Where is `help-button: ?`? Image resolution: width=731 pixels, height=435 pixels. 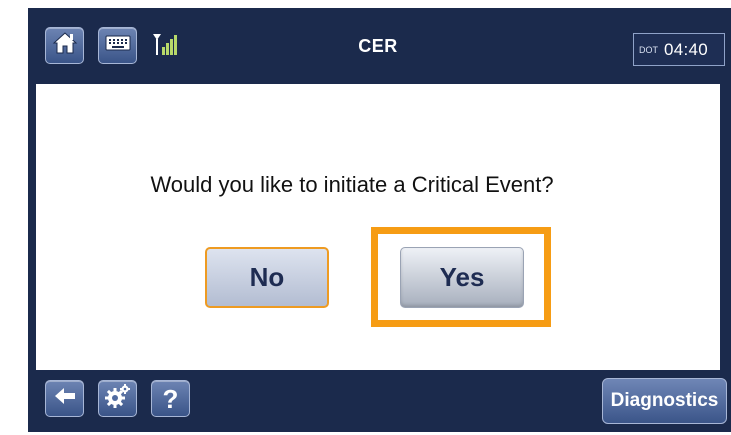
help-button: ? is located at coordinates (170, 398).